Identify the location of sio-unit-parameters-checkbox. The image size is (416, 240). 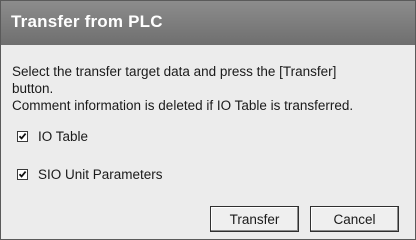
(22, 174).